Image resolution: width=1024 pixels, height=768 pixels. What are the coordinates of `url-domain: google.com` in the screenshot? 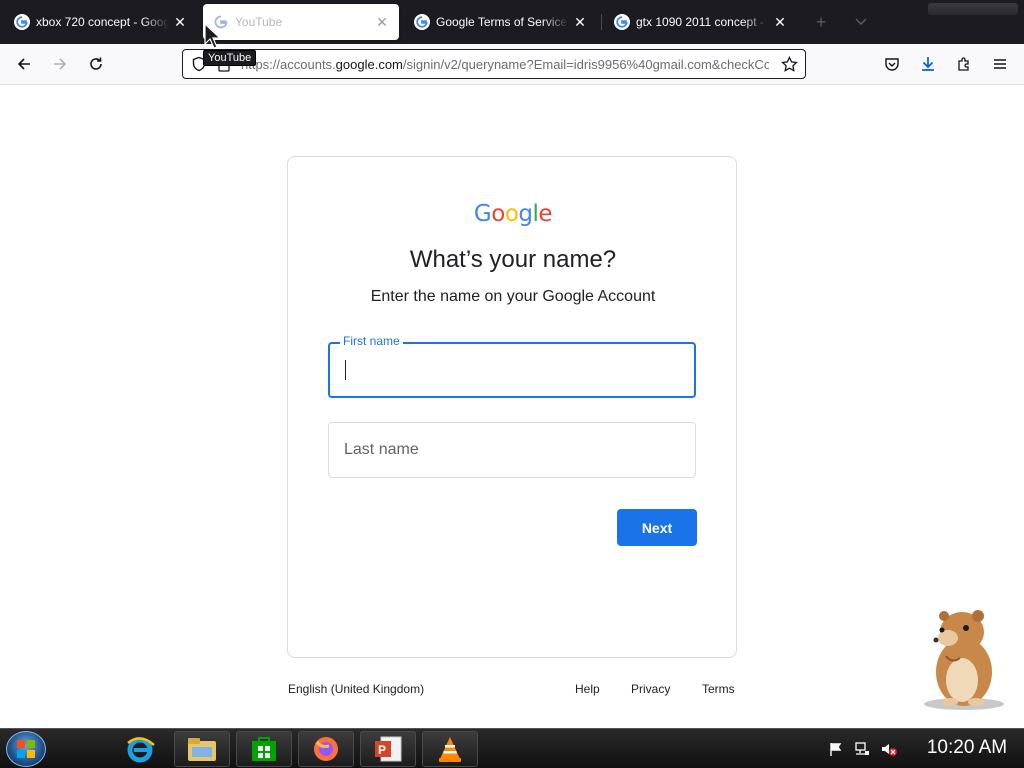 It's located at (369, 64).